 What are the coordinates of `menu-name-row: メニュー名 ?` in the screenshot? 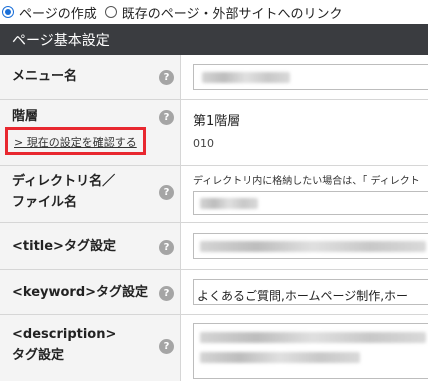 It's located at (214, 77).